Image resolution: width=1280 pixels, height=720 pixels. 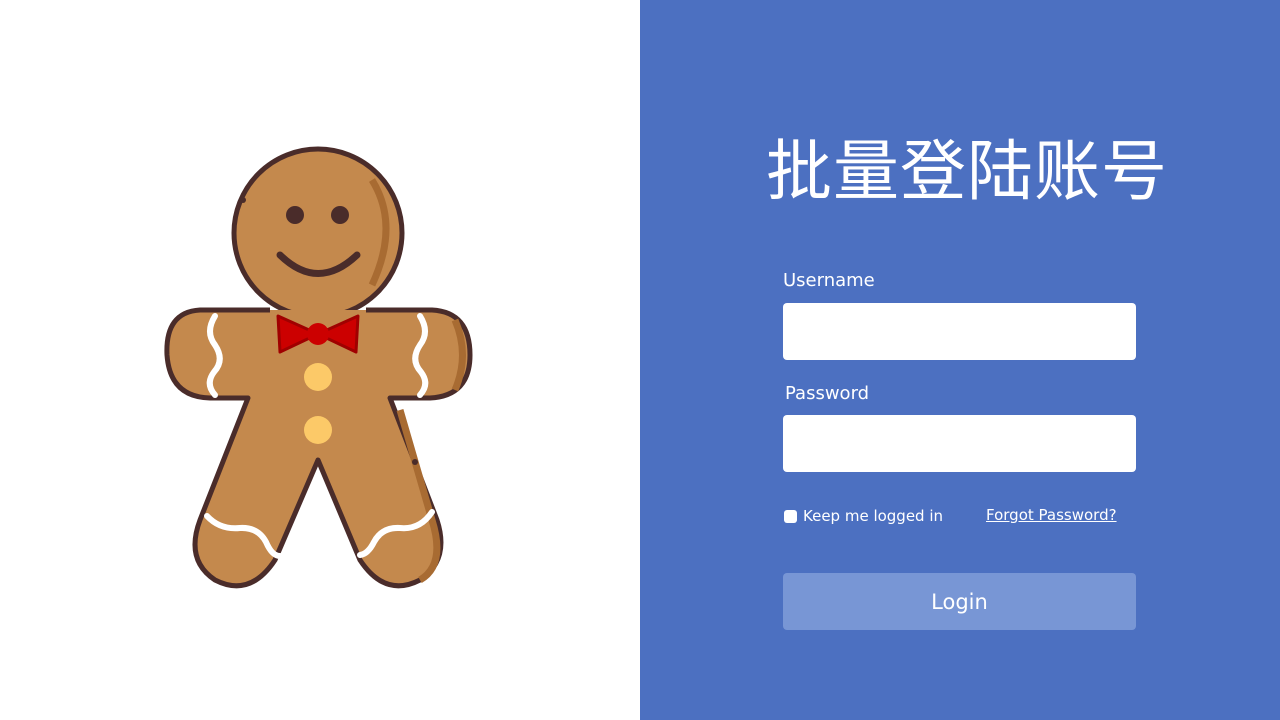 What do you see at coordinates (827, 393) in the screenshot?
I see `password-label: Password` at bounding box center [827, 393].